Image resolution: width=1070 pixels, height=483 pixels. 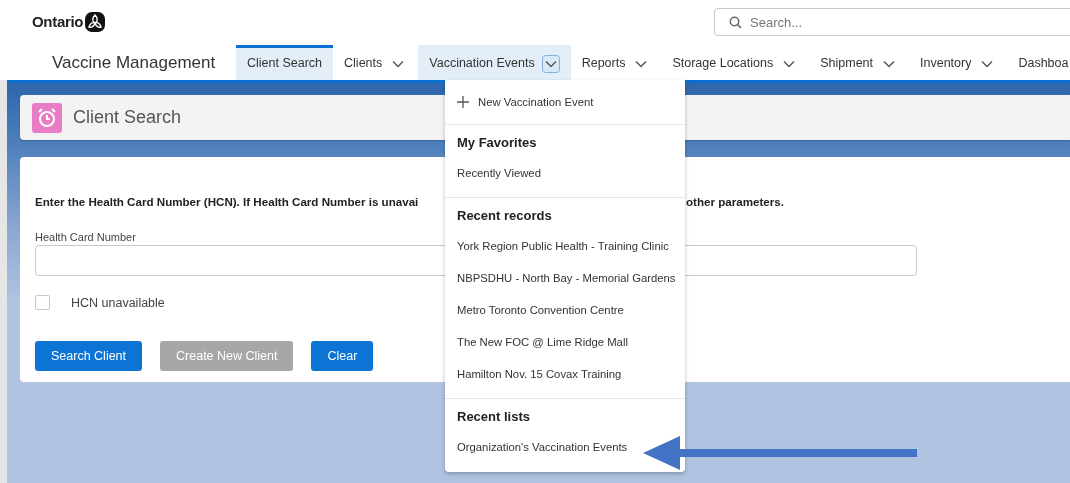 What do you see at coordinates (497, 143) in the screenshot?
I see `menu-section-heading: My Favorites` at bounding box center [497, 143].